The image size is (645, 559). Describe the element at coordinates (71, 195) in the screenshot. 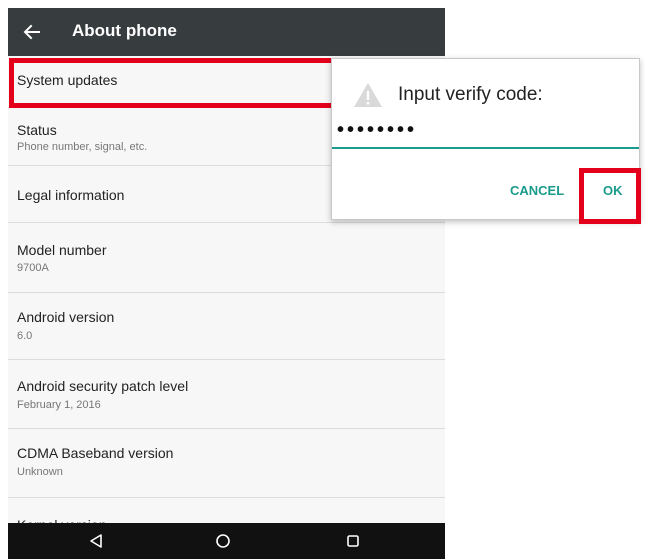

I see `list-item-title: Legal information` at that location.